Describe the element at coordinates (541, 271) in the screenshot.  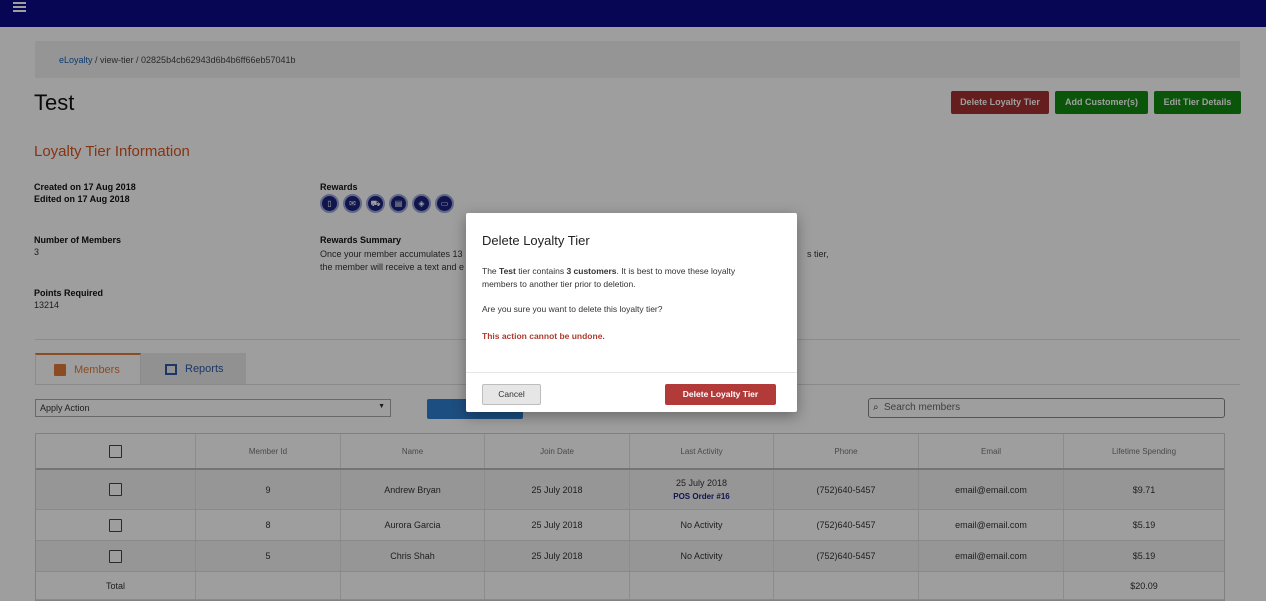
I see `dialog-message-part: tier contains` at that location.